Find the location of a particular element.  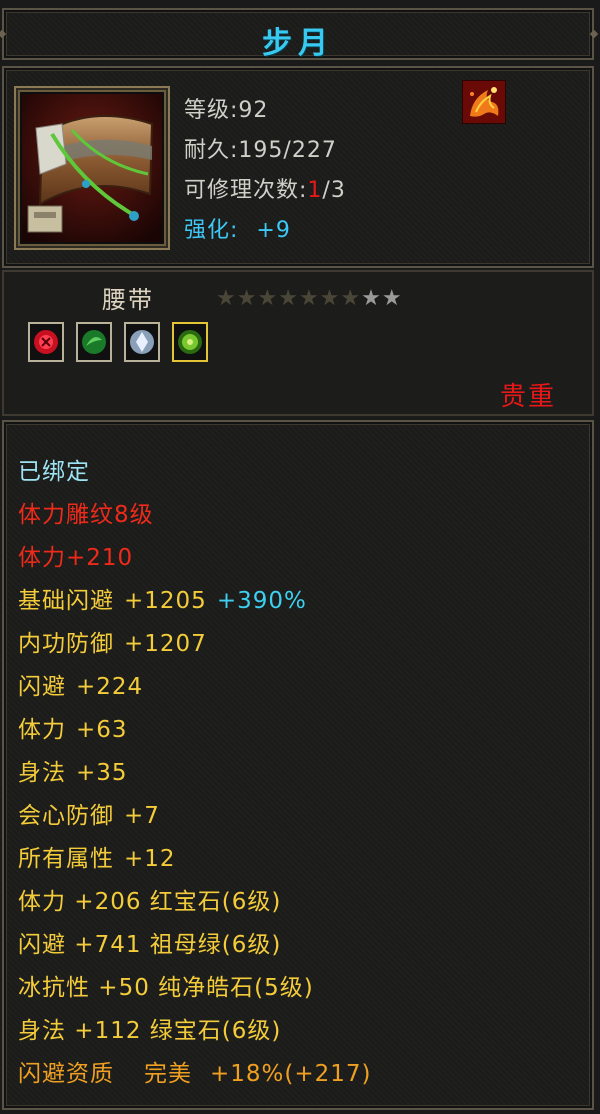

stamina-value: +63 is located at coordinates (102, 730).